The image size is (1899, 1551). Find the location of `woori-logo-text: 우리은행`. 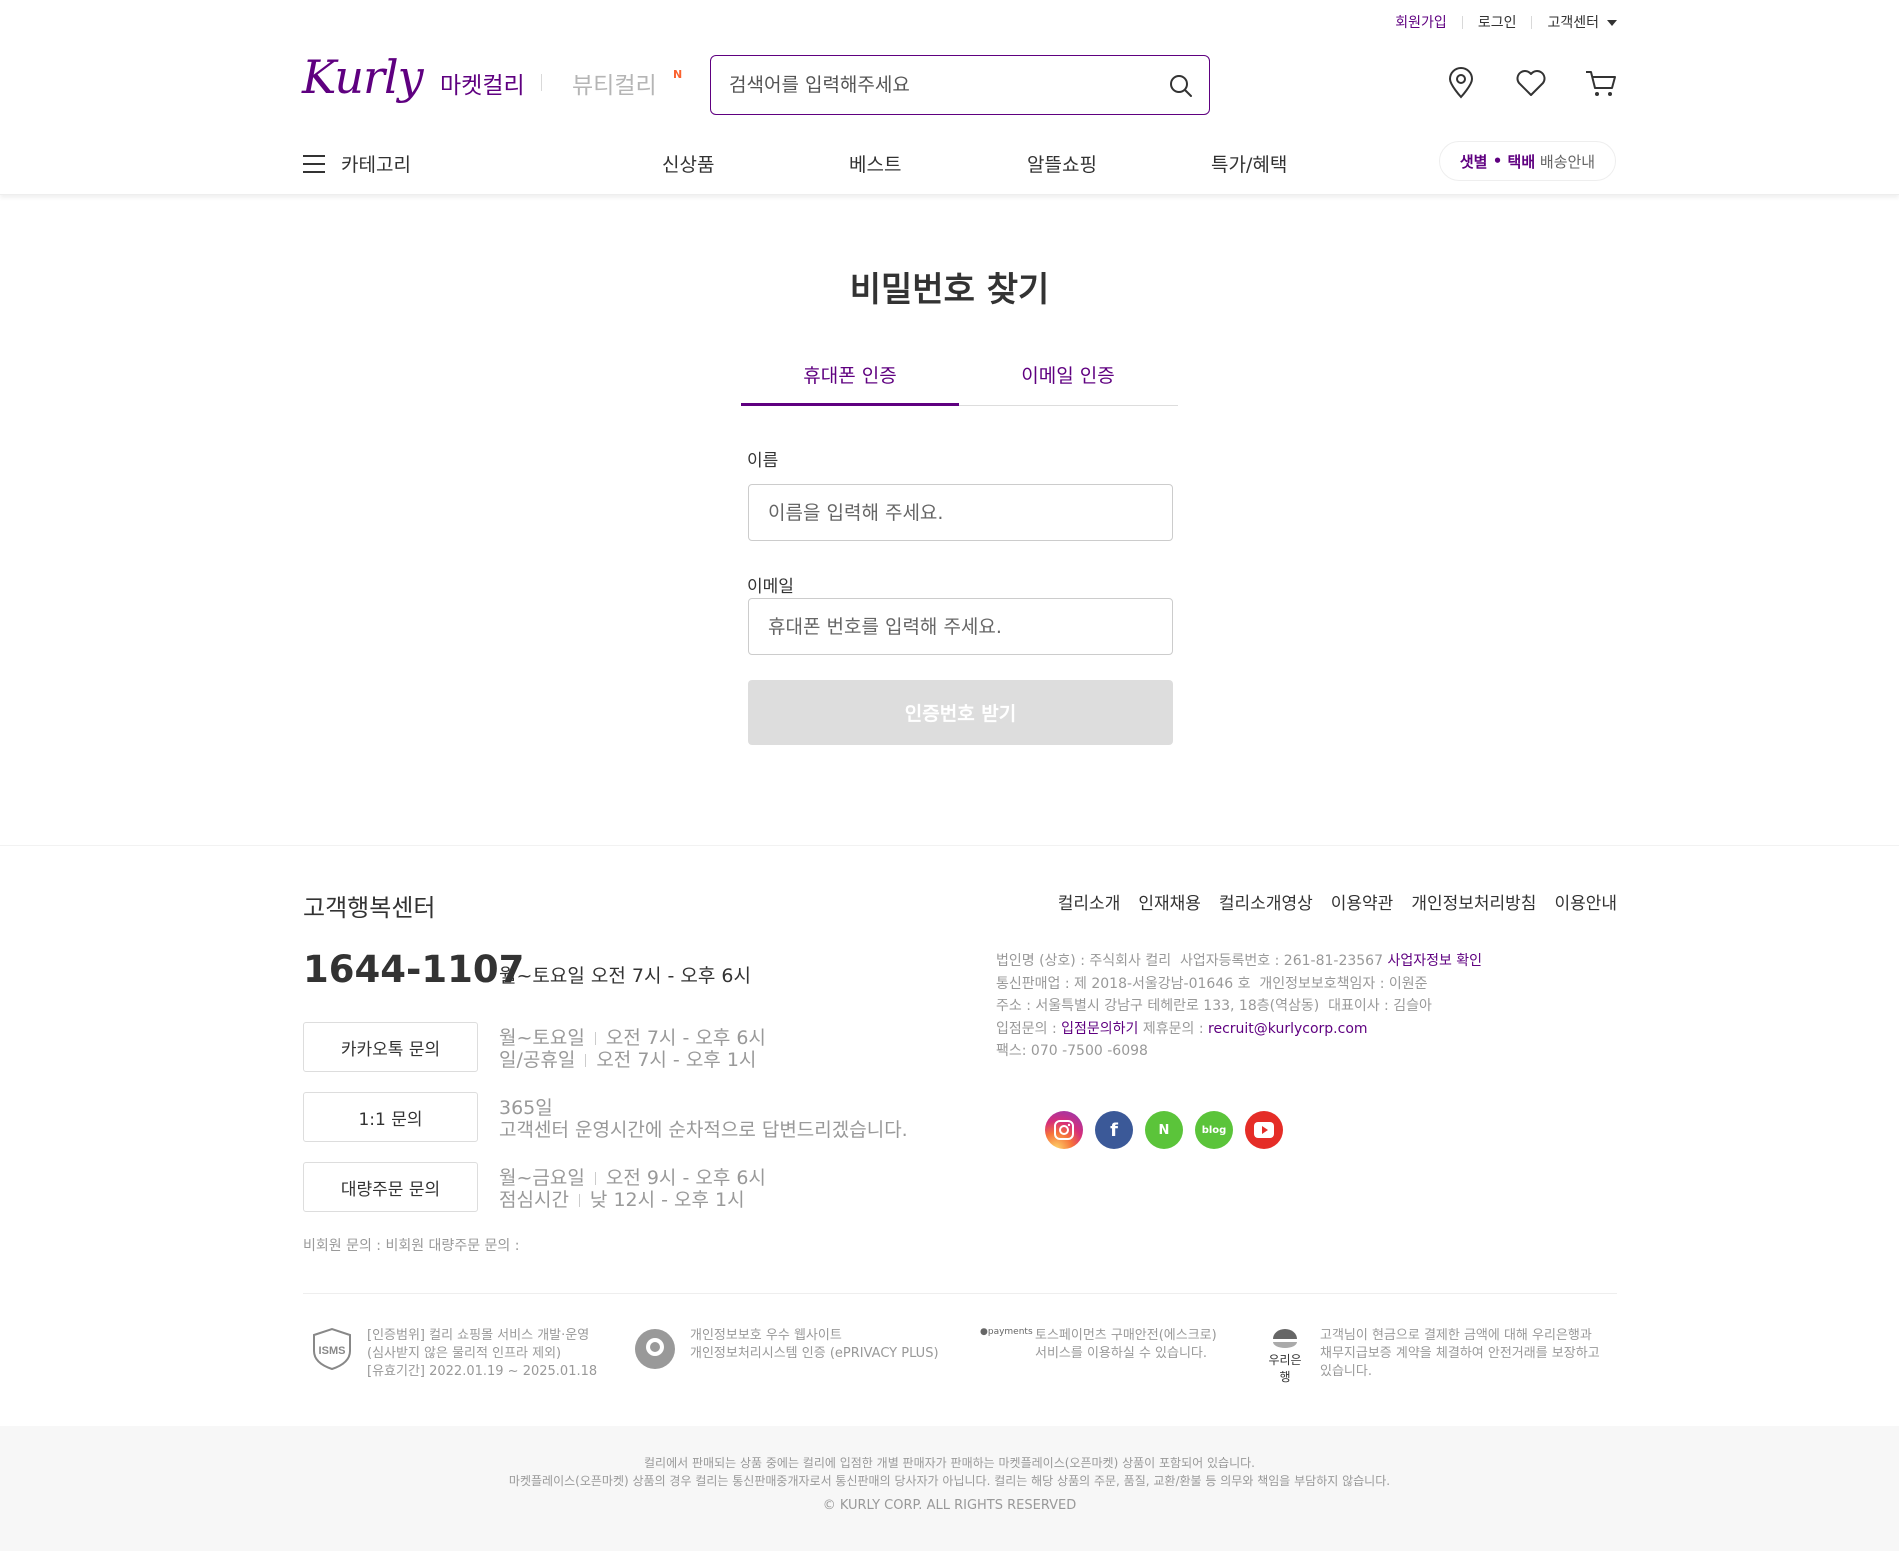

woori-logo-text: 우리은행 is located at coordinates (1285, 1368).